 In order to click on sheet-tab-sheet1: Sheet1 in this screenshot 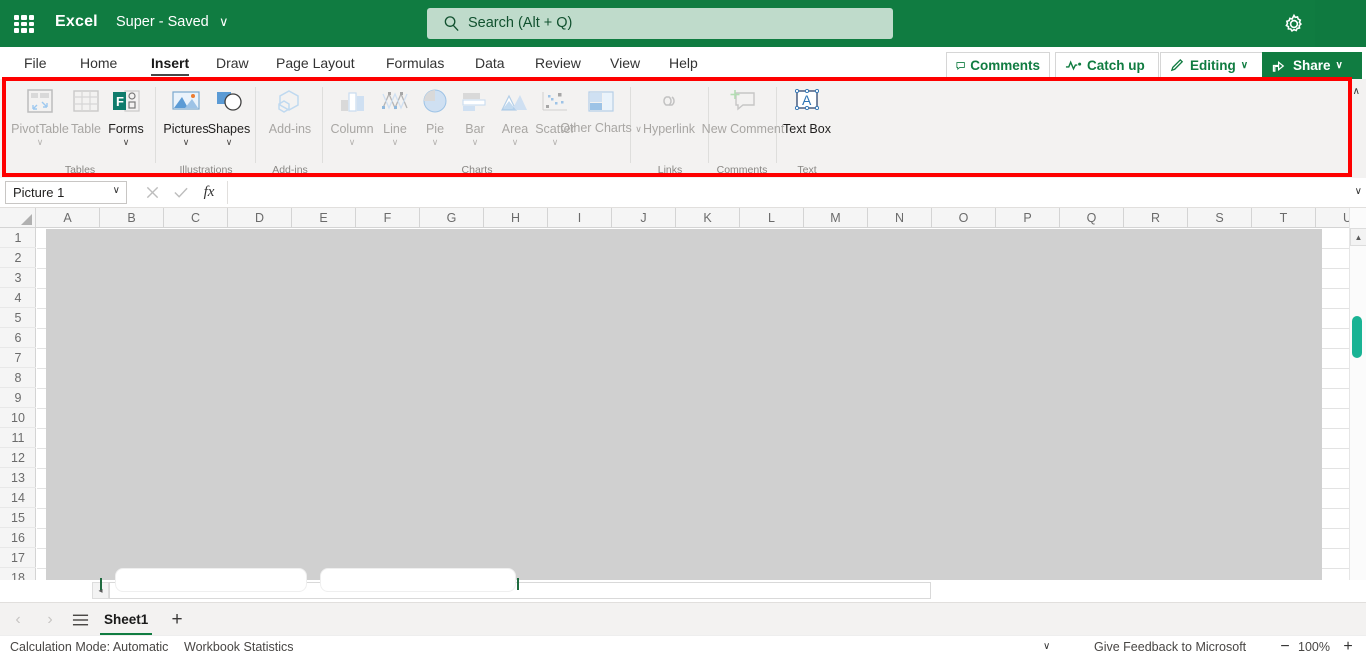, I will do `click(126, 621)`.